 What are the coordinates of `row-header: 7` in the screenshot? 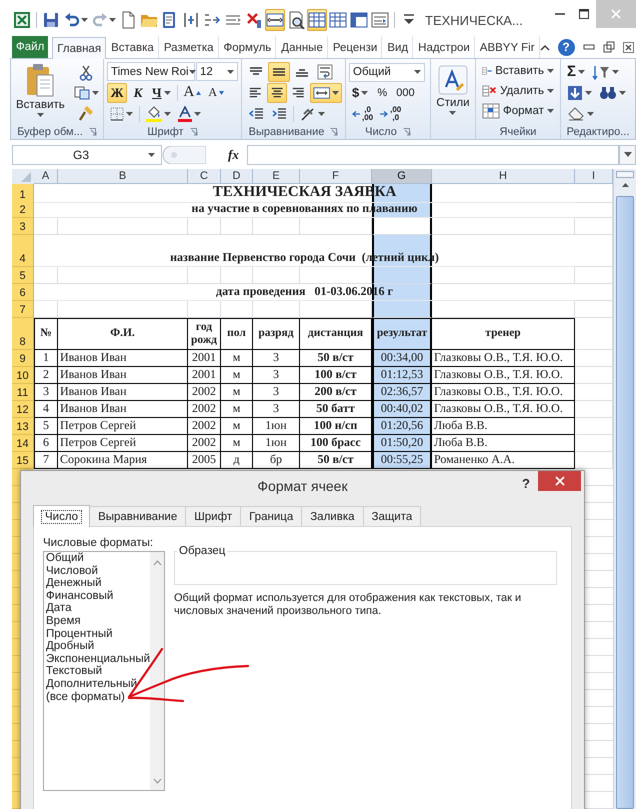 It's located at (23, 309).